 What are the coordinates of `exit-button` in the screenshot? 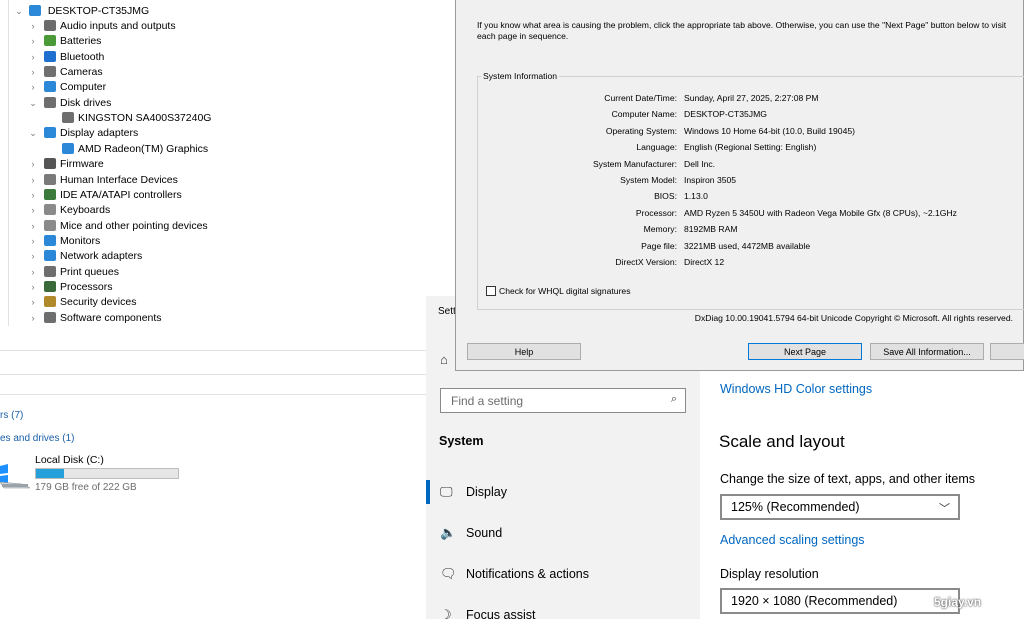 It's located at (1007, 351).